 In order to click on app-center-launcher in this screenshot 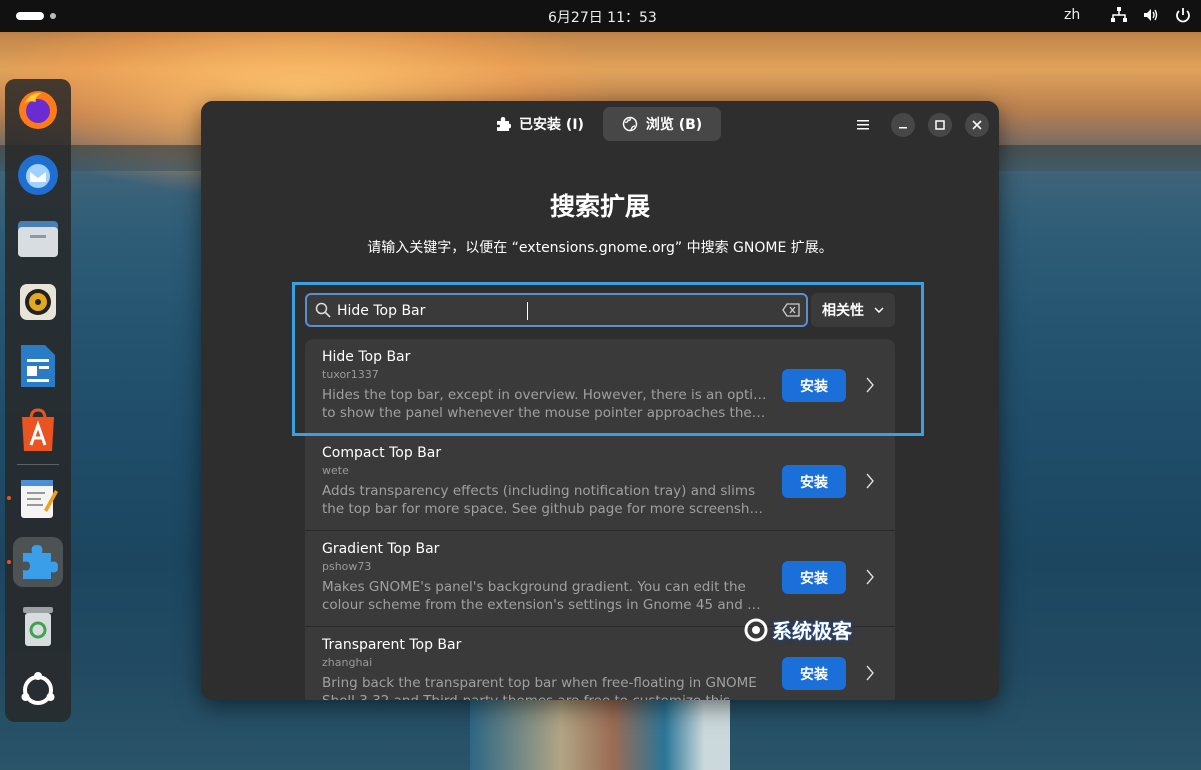, I will do `click(38, 430)`.